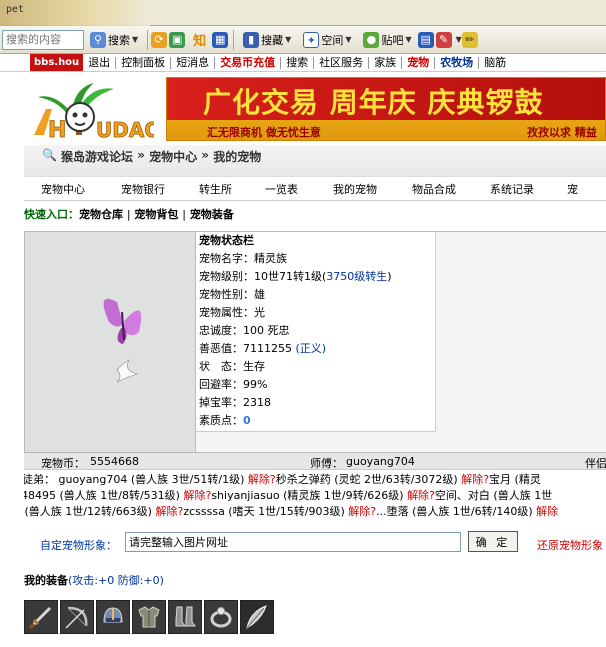 This screenshot has width=606, height=647. I want to click on disciple-entry: guoyang704 (兽人族 3世/51转/1级), so click(153, 479).